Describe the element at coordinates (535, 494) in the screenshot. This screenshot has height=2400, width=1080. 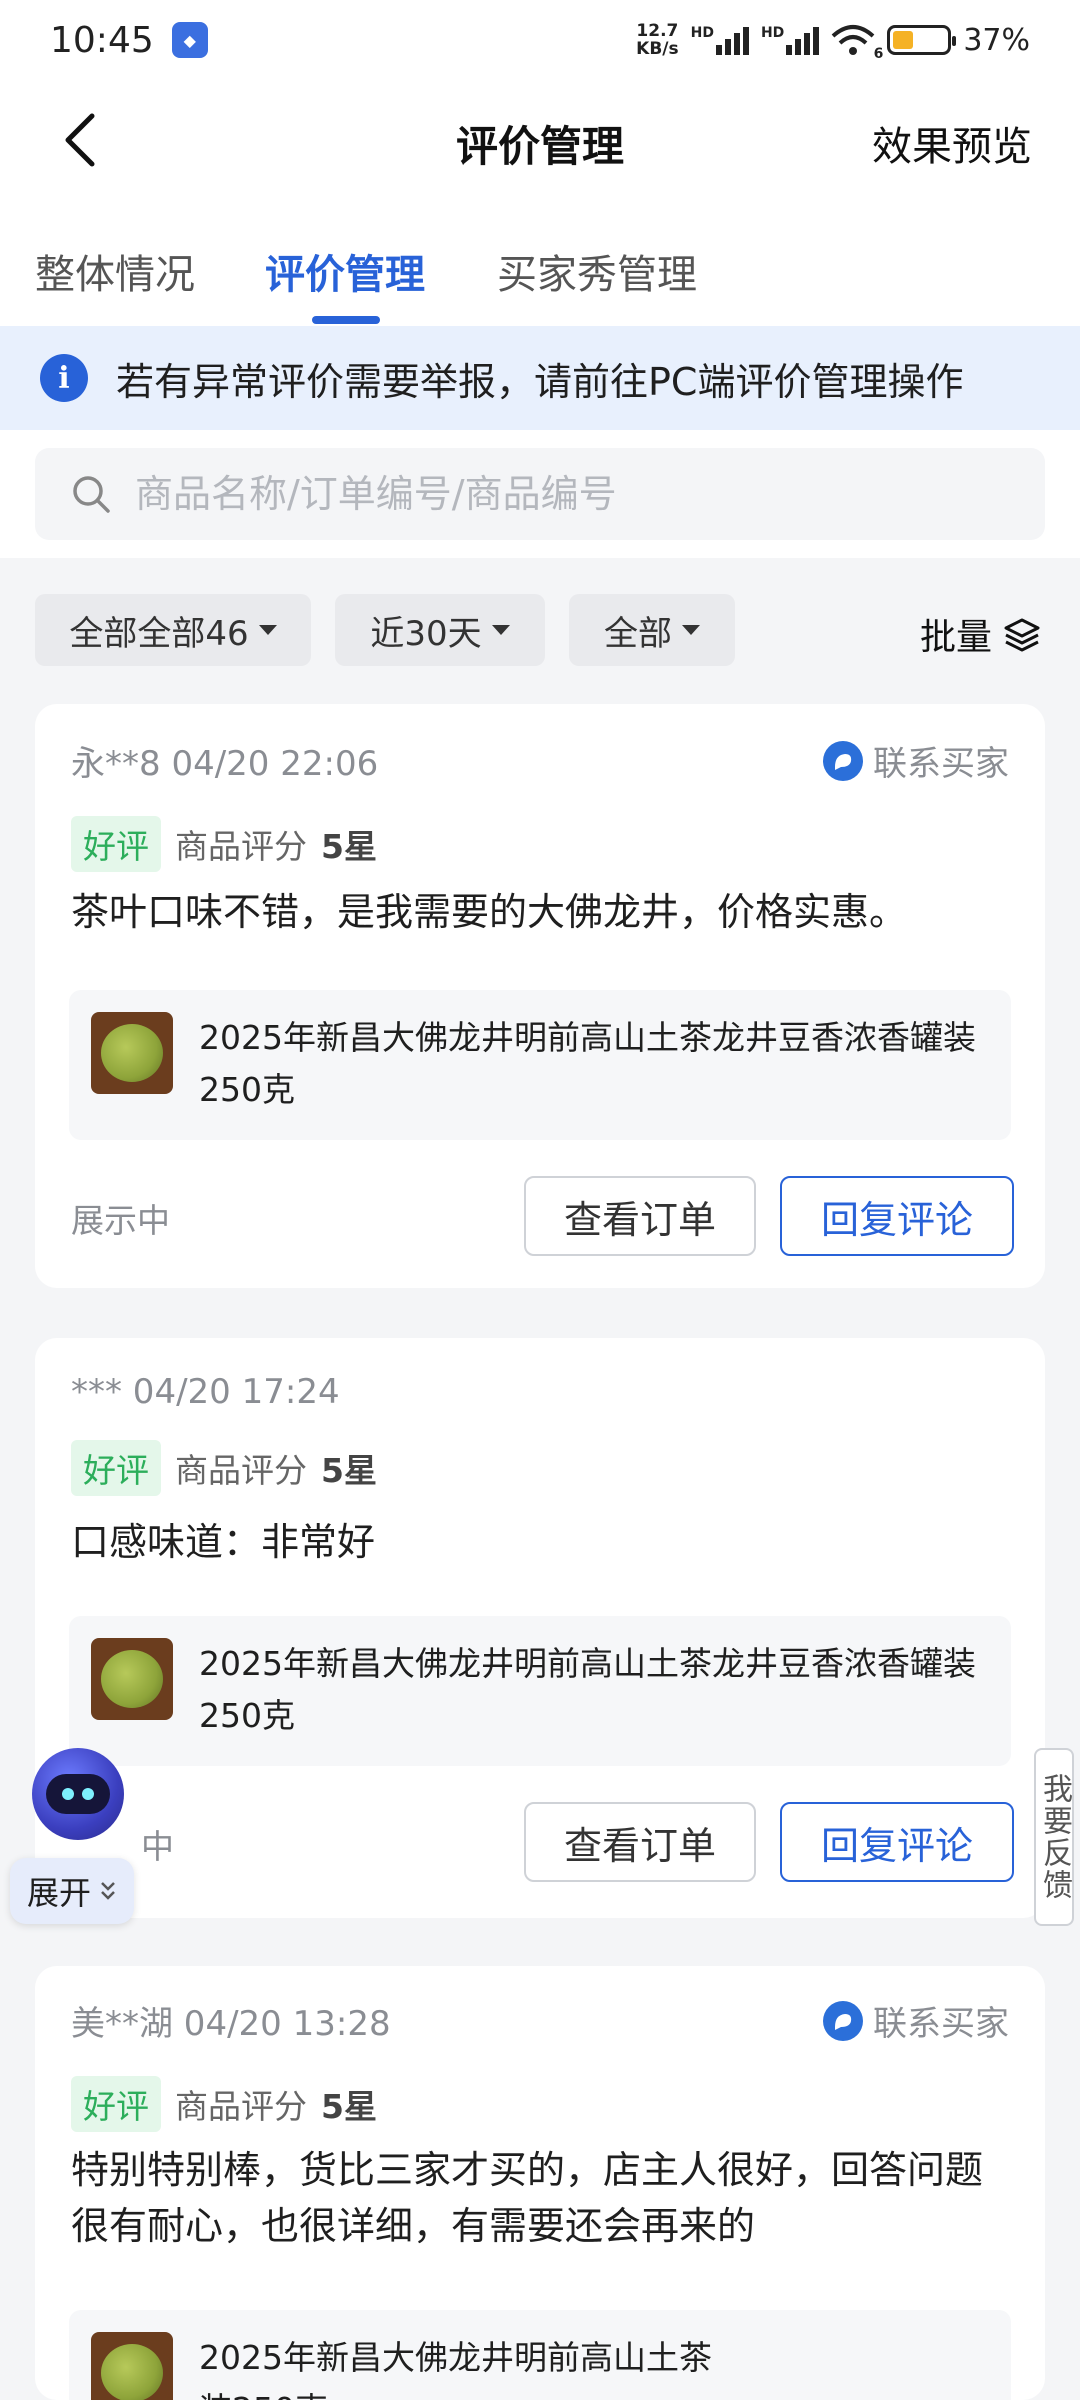
I see `search-input` at that location.